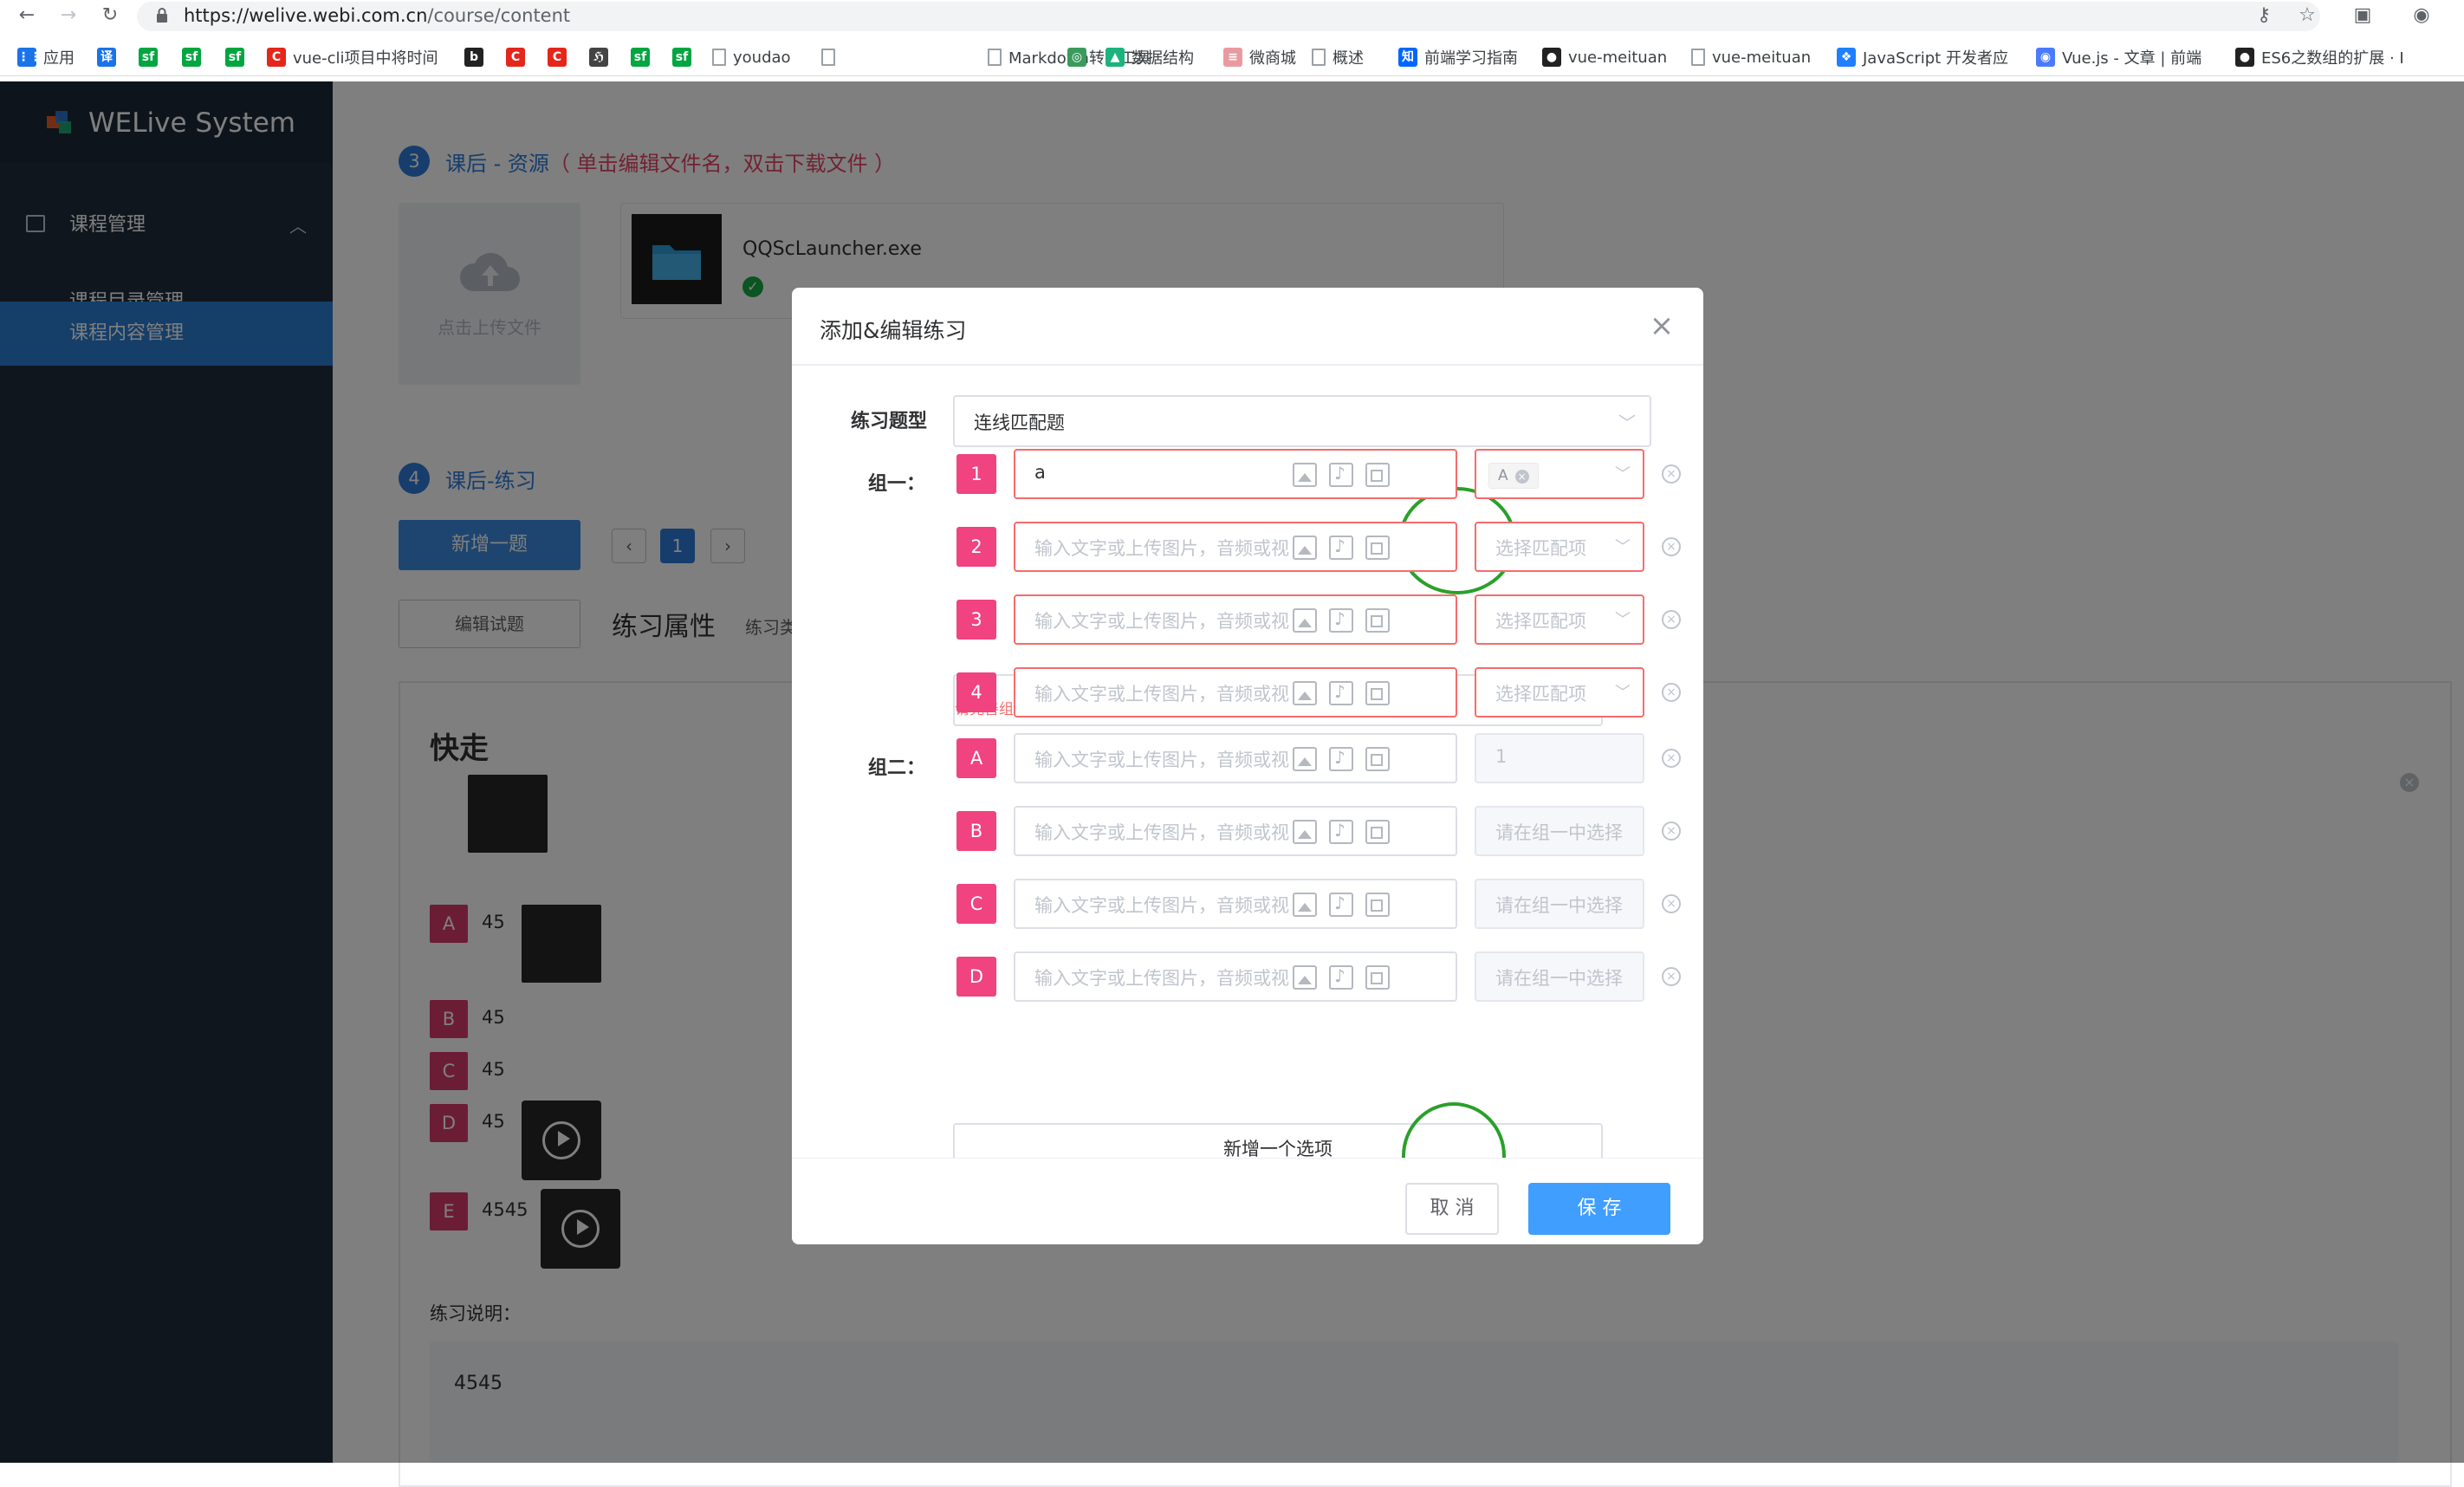 Image resolution: width=2464 pixels, height=1487 pixels. What do you see at coordinates (2307, 16) in the screenshot?
I see `star-icon: ☆` at bounding box center [2307, 16].